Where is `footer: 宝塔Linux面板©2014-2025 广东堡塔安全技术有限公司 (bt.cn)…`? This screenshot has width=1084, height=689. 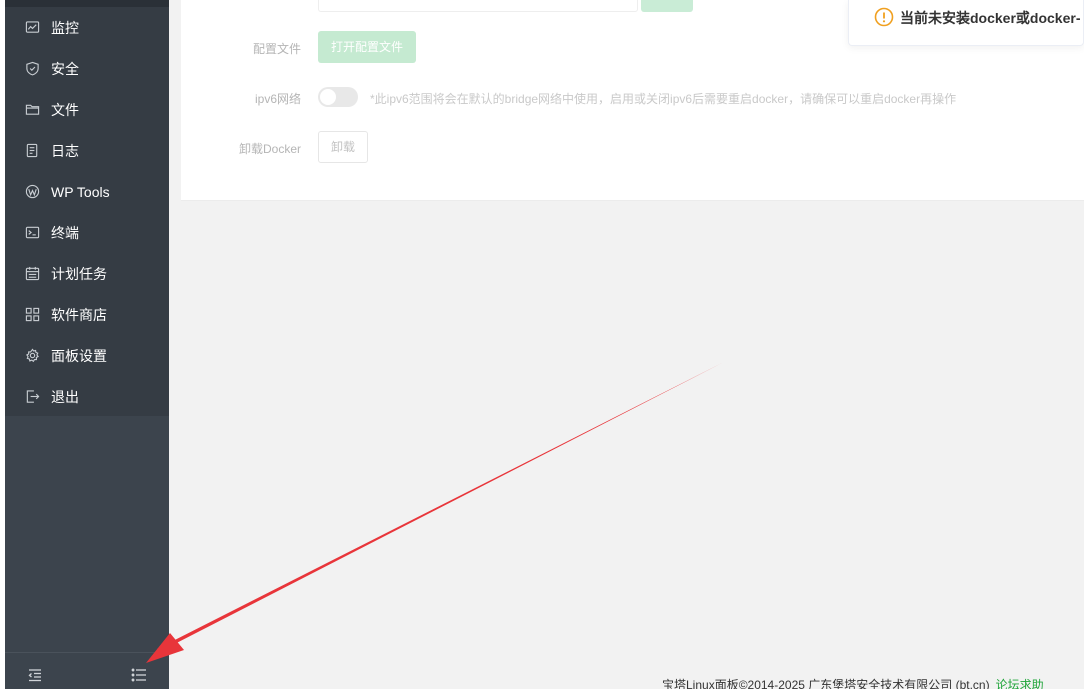
footer: 宝塔Linux面板©2014-2025 广东堡塔安全技术有限公司 (bt.cn)… is located at coordinates (853, 682).